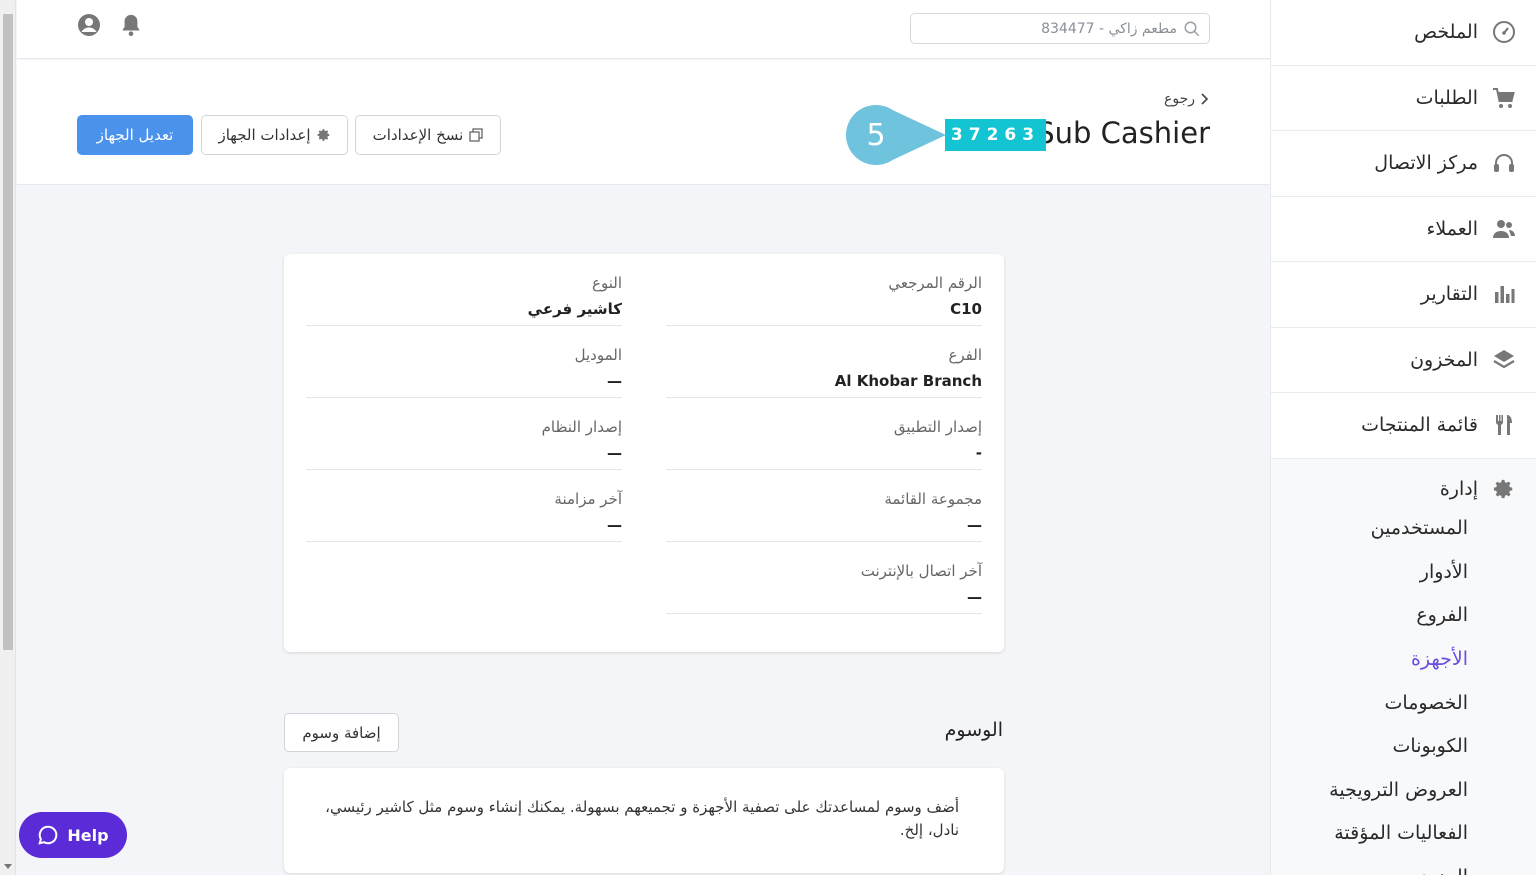 Image resolution: width=1536 pixels, height=875 pixels. I want to click on field-value: كاشير فرعي, so click(574, 309).